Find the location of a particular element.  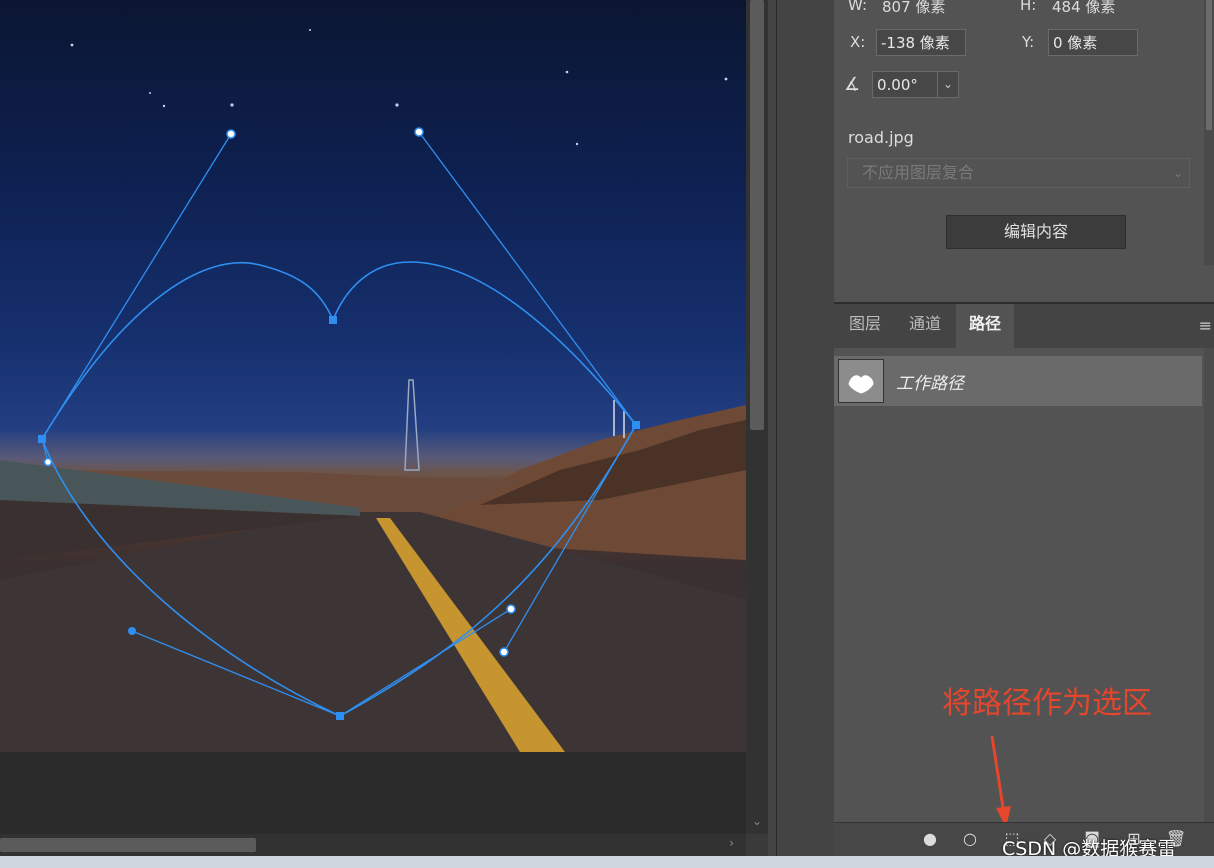

y-field: 0 像素 is located at coordinates (1093, 42).